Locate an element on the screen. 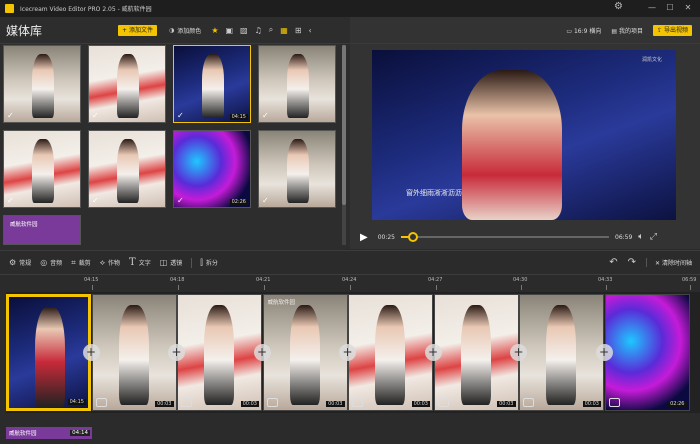 This screenshot has width=700, height=444. play-icon: ▶ is located at coordinates (364, 237).